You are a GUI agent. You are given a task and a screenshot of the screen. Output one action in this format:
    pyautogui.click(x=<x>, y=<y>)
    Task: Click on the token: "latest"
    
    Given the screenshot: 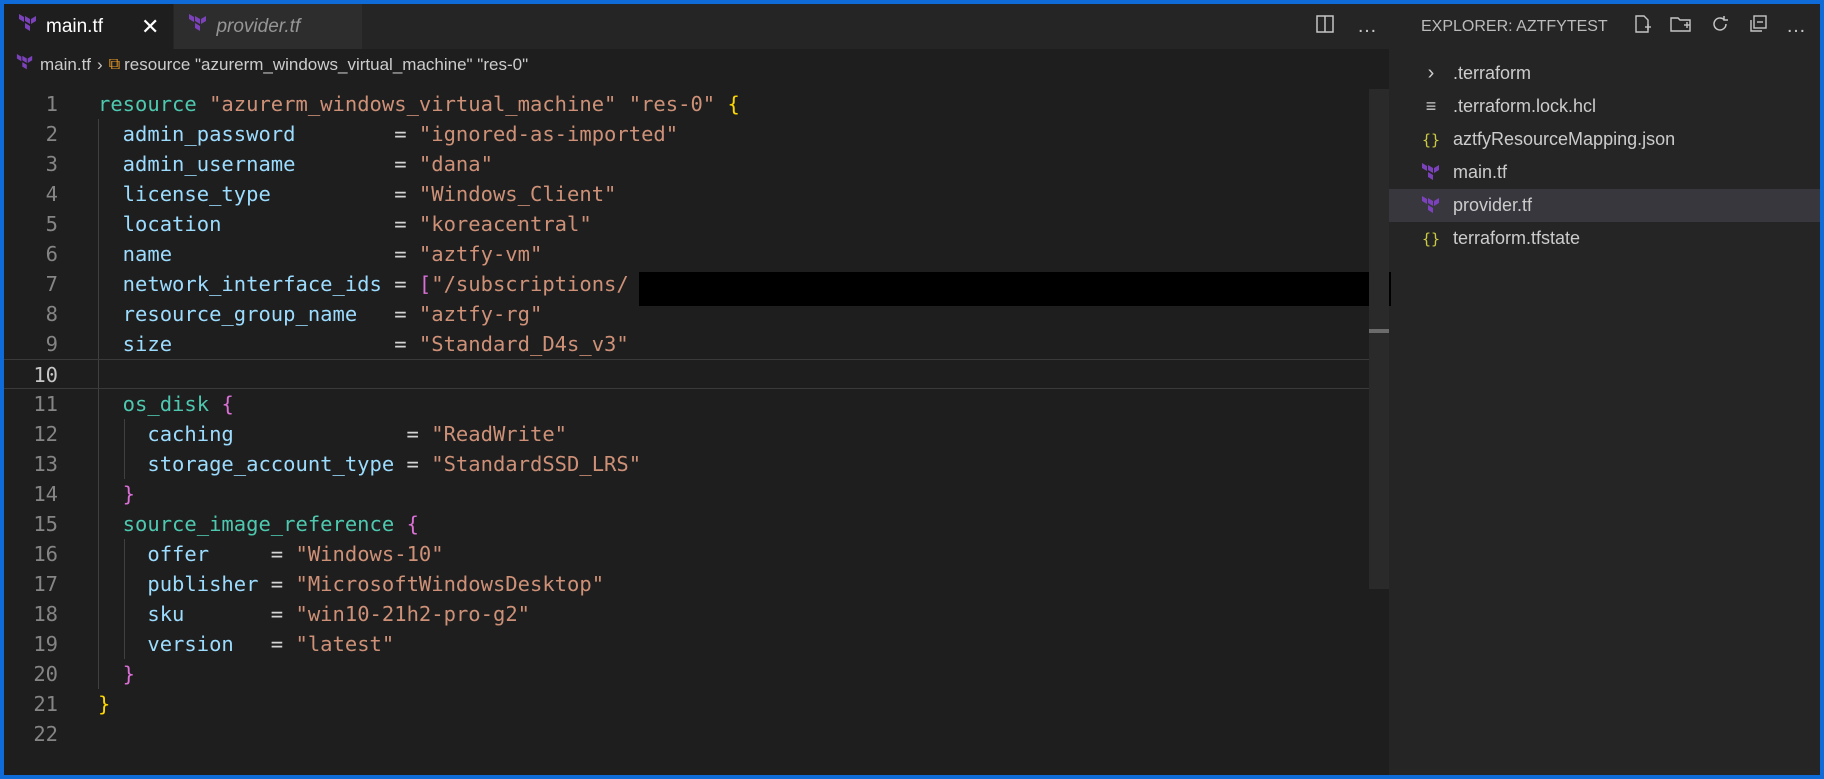 What is the action you would take?
    pyautogui.click(x=345, y=644)
    